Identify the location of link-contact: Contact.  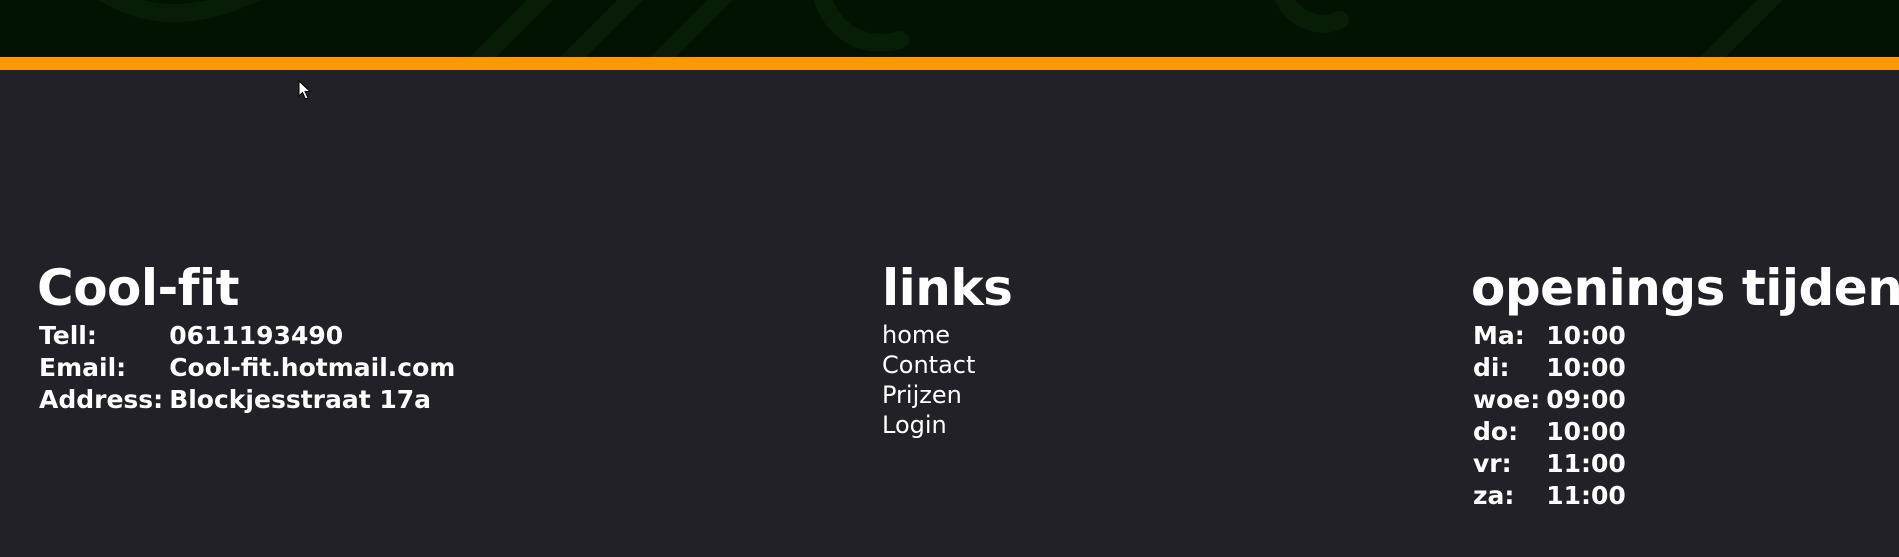
(928, 365).